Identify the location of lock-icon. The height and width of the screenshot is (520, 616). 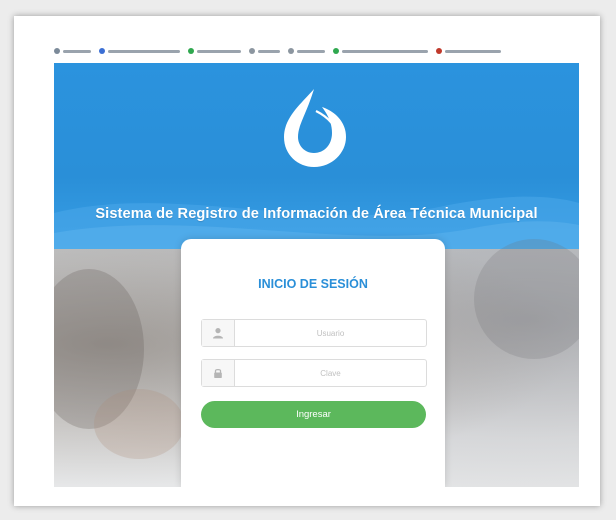
(218, 373).